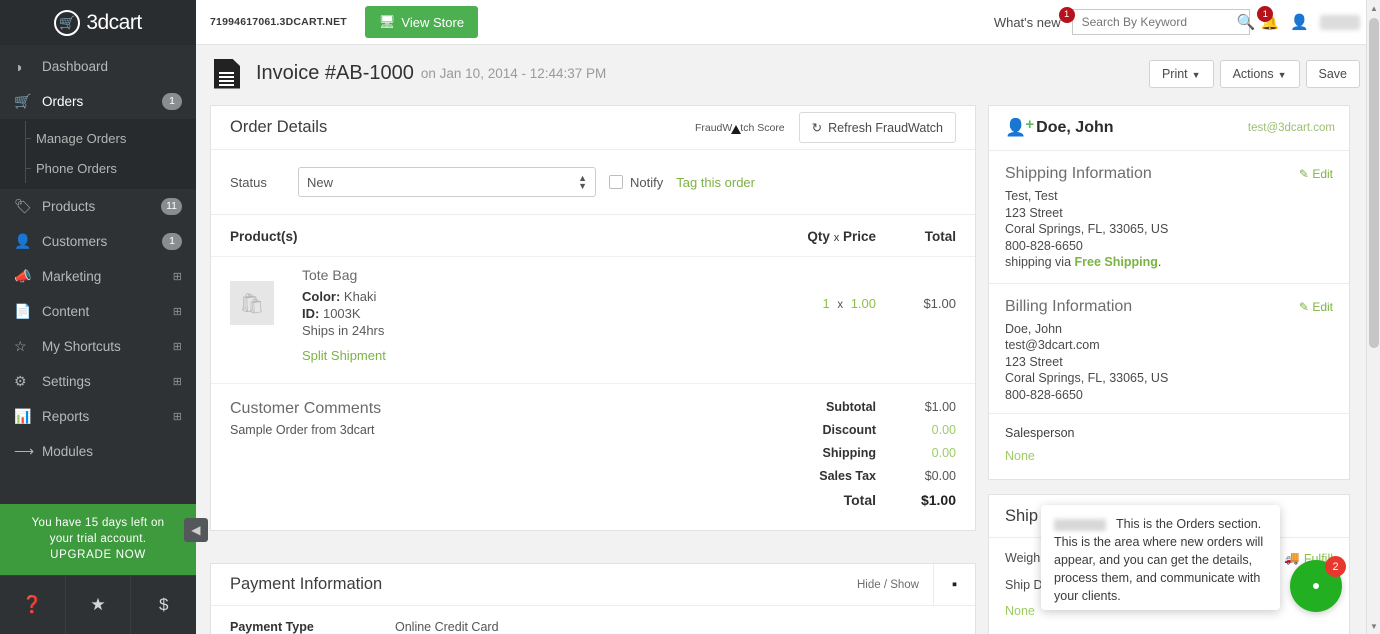 The width and height of the screenshot is (1380, 634). What do you see at coordinates (1322, 174) in the screenshot?
I see `edit-label: Edit` at bounding box center [1322, 174].